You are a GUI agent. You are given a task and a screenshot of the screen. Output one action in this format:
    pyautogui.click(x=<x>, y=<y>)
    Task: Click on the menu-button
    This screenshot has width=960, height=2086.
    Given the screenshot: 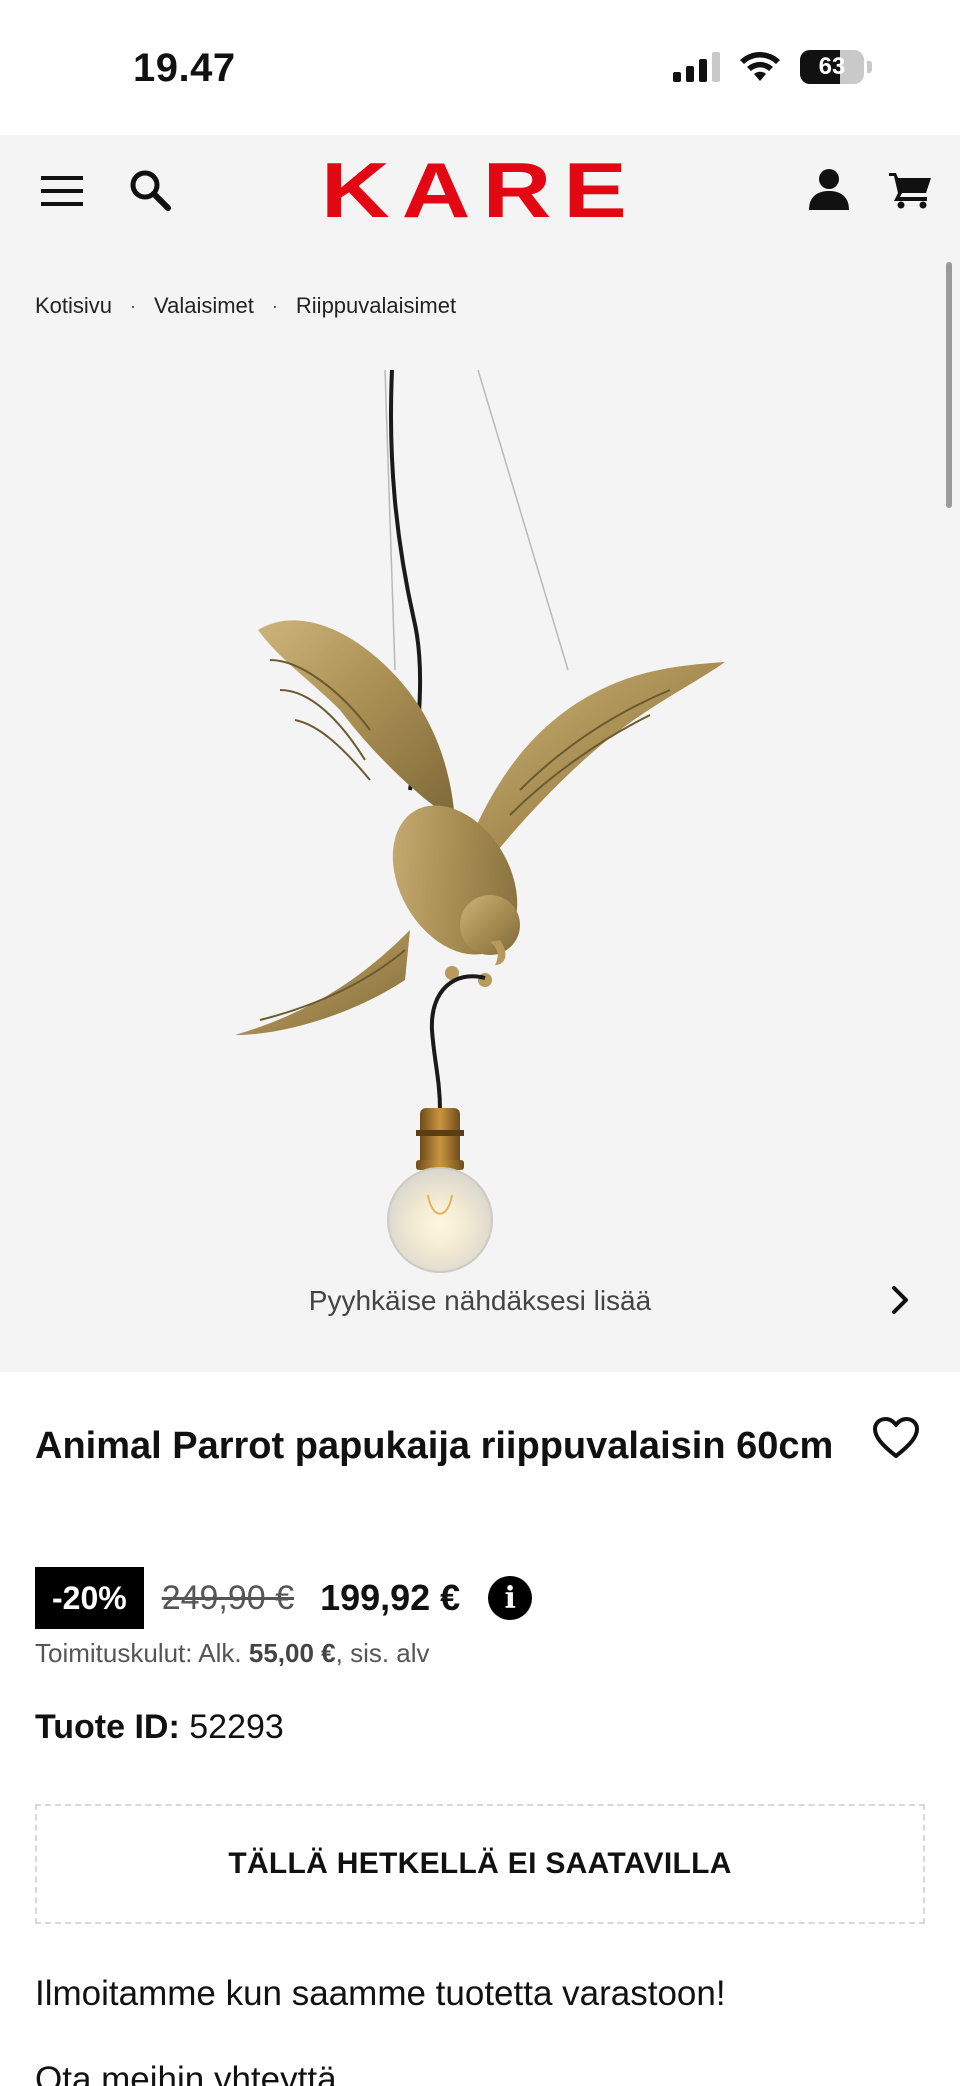 What is the action you would take?
    pyautogui.click(x=62, y=191)
    